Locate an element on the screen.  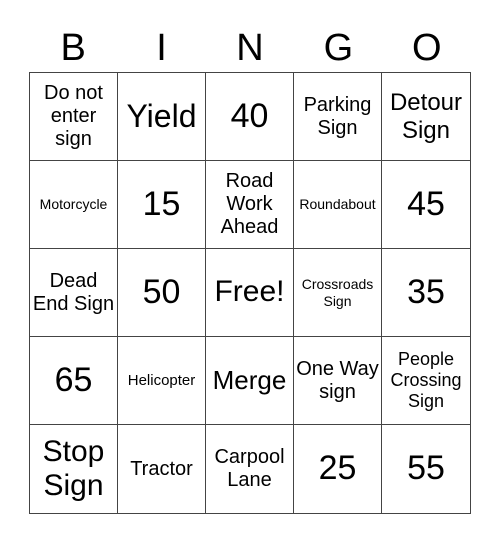
bingo-cell: Yield is located at coordinates (162, 117).